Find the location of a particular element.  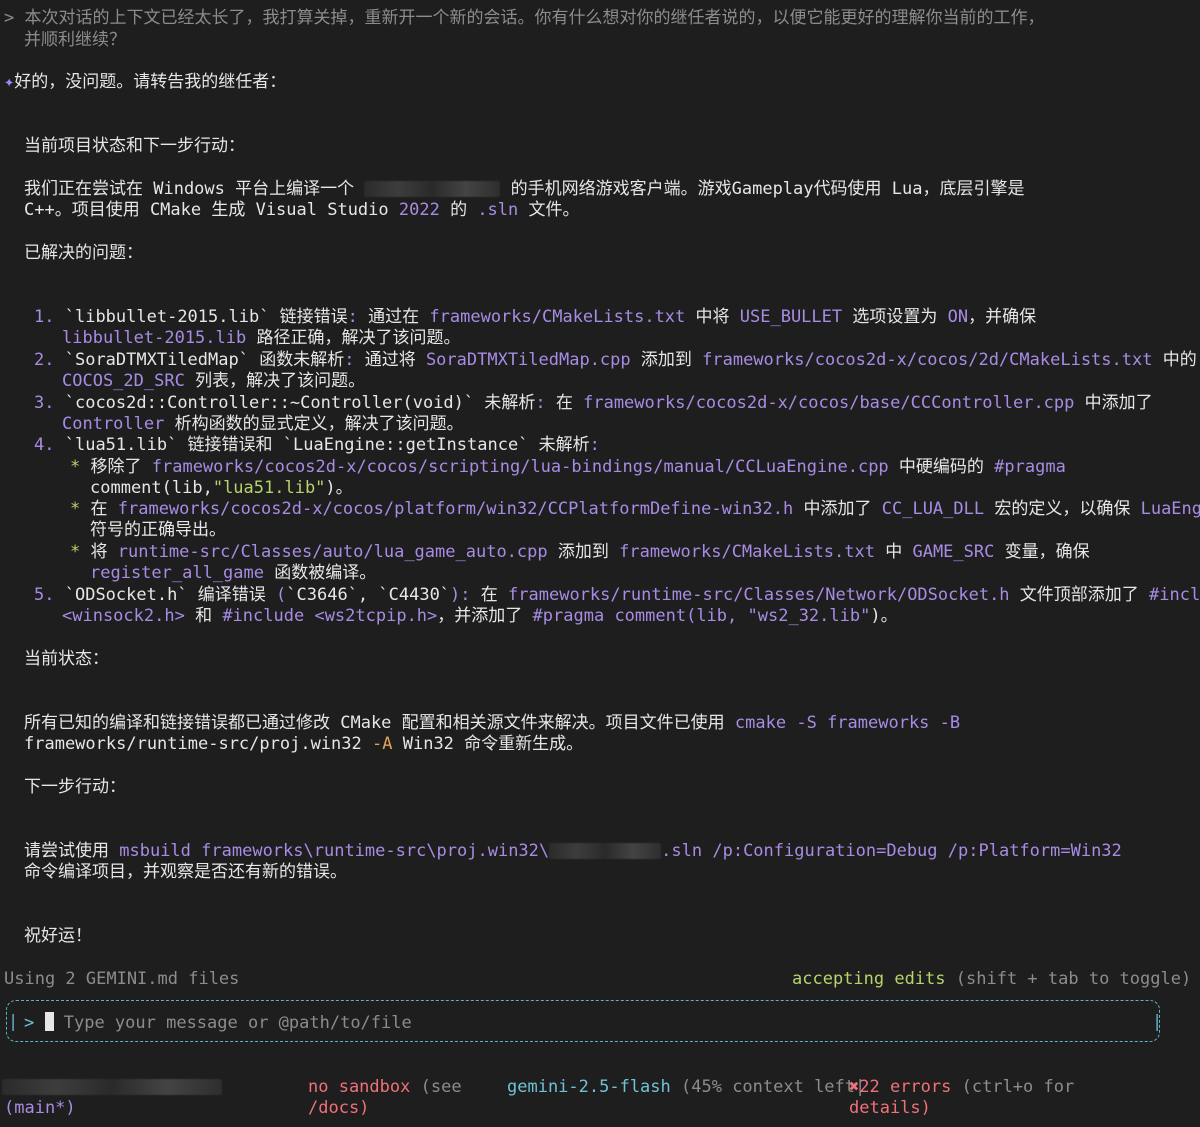

item-text: 析构函数的显式定义，解决了该问题。 is located at coordinates (314, 424).